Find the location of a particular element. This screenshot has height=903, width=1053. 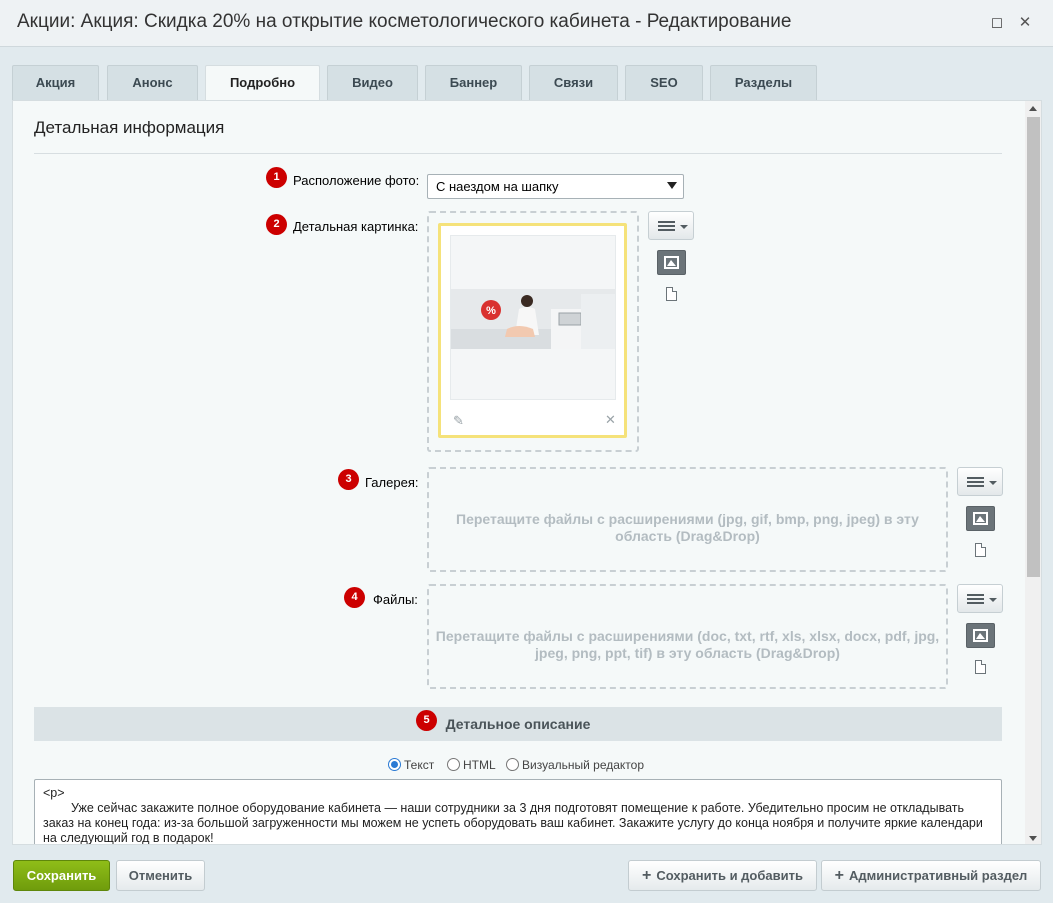

photo-position-value: С наездом на шапку is located at coordinates (497, 186).